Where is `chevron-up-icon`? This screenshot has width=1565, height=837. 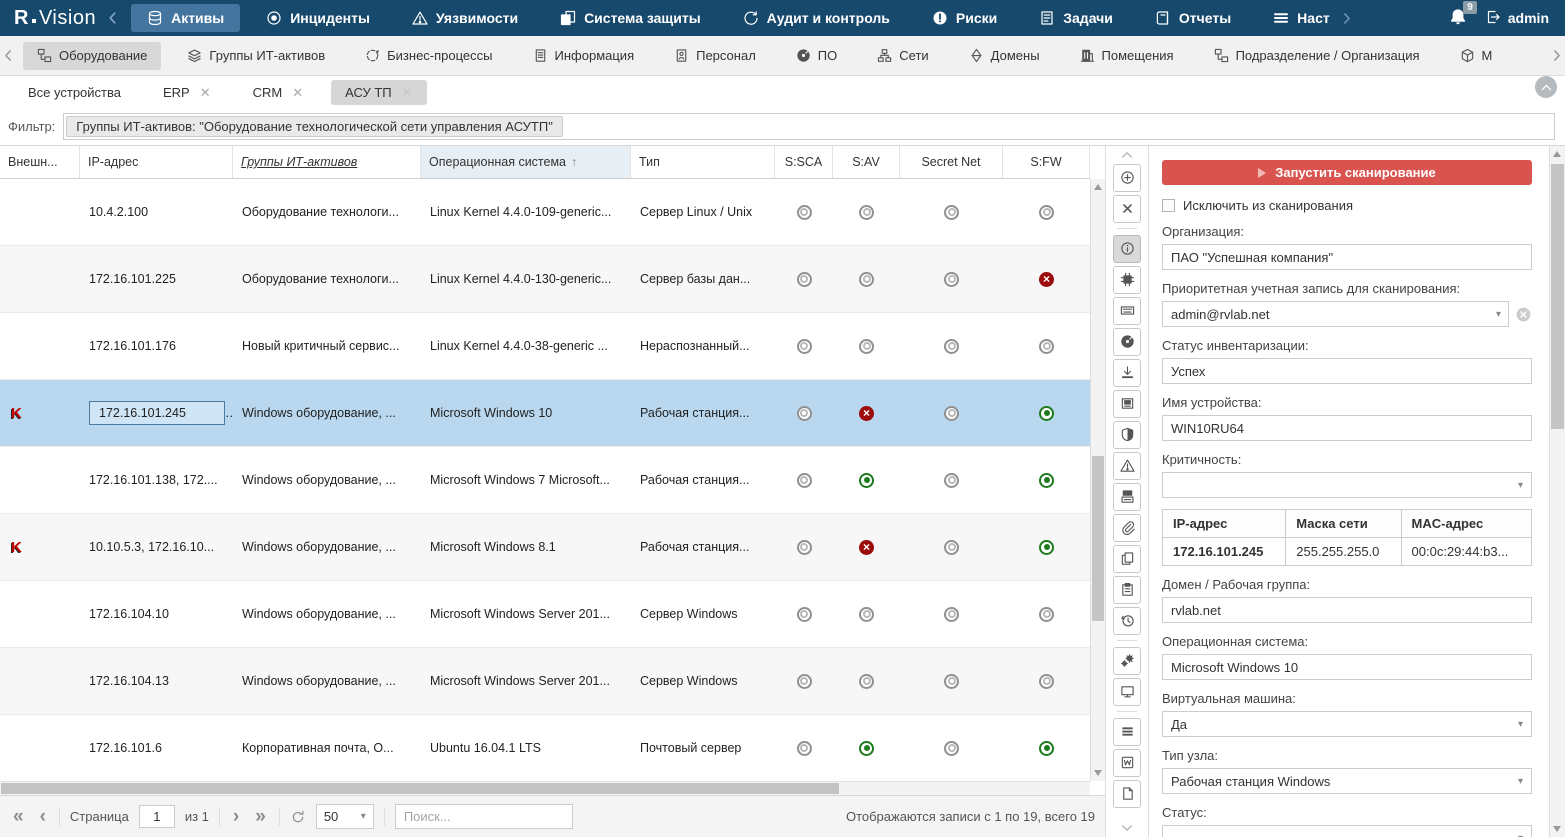
chevron-up-icon is located at coordinates (1127, 155).